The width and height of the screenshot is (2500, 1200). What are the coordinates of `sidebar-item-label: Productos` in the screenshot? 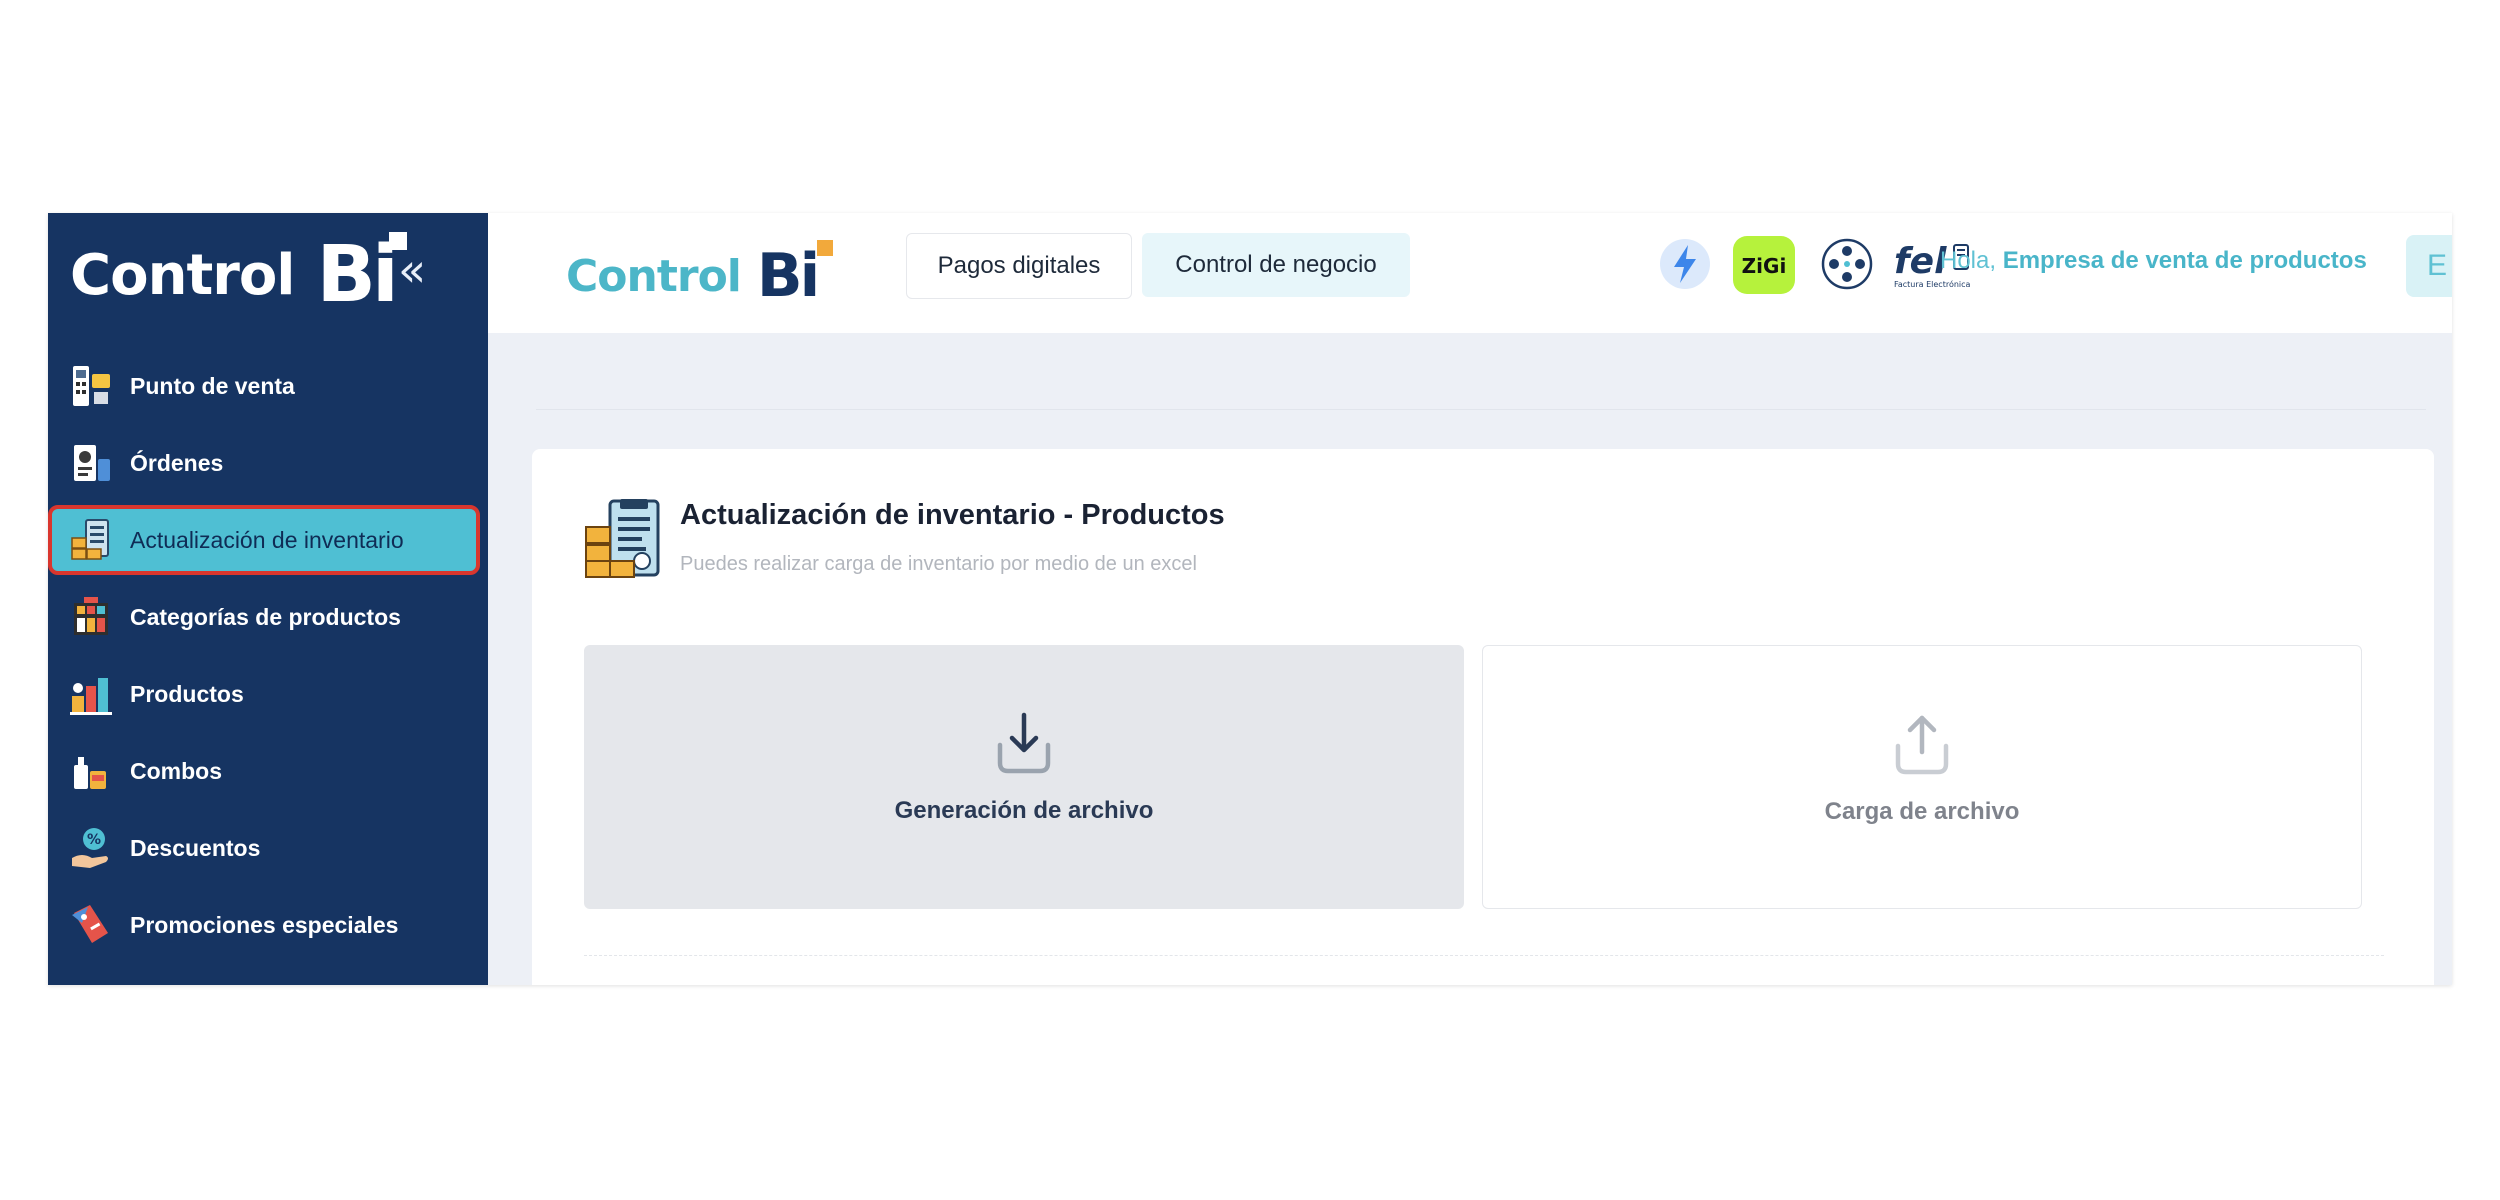 It's located at (187, 693).